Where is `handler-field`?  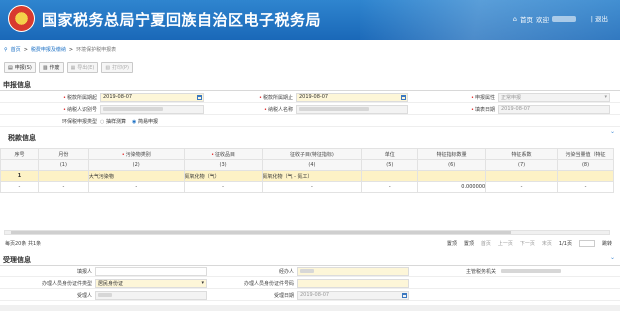 handler-field is located at coordinates (353, 271).